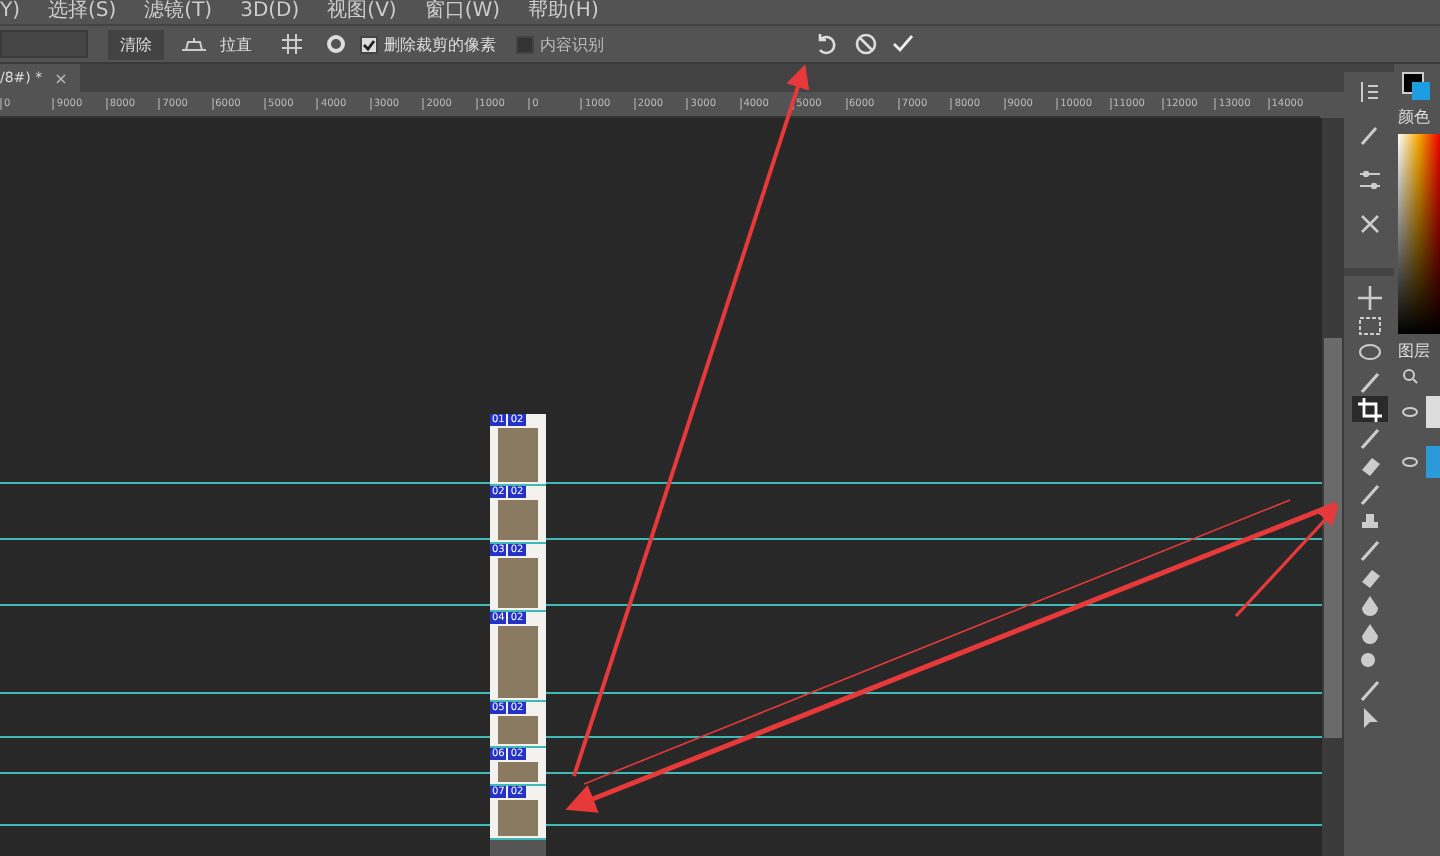 This screenshot has width=1440, height=856. I want to click on sliders-icon, so click(1369, 180).